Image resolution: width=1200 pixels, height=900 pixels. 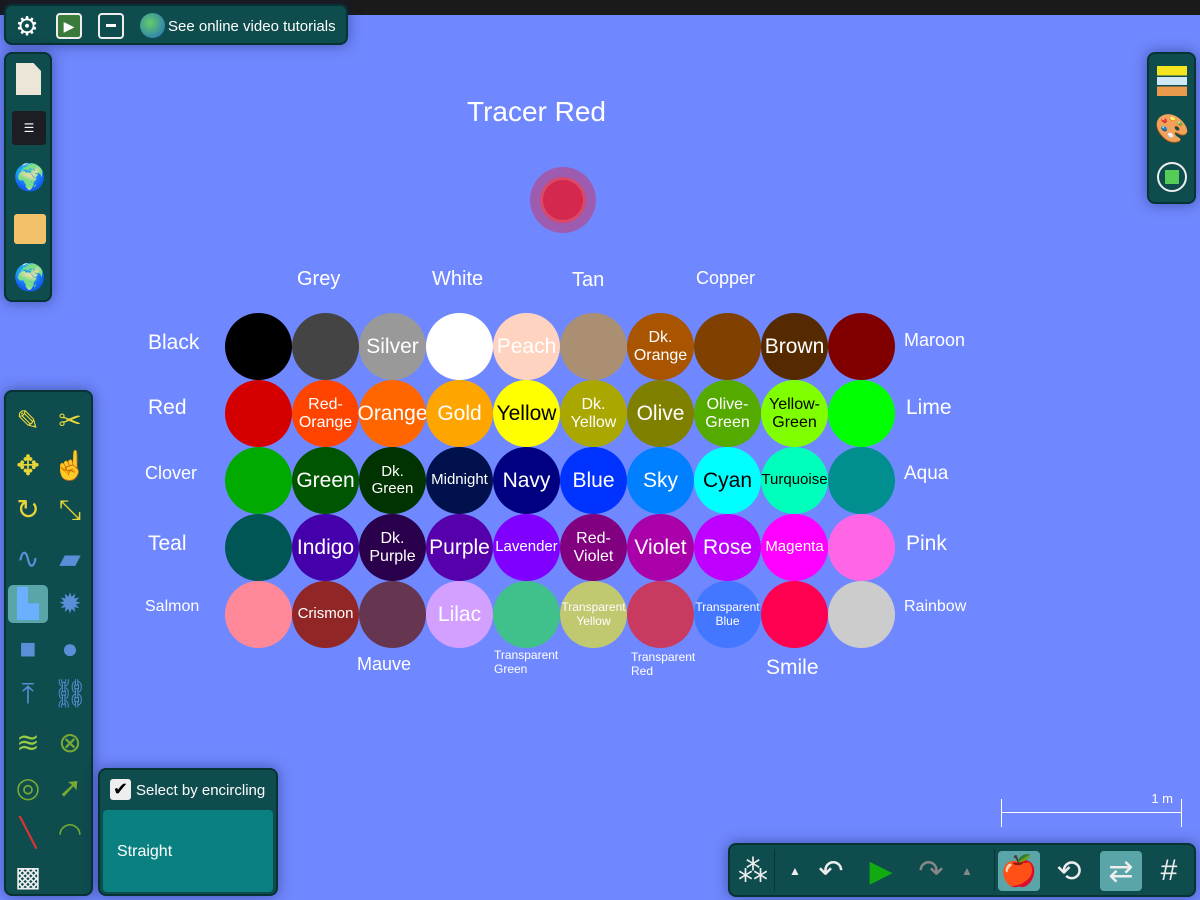 I want to click on color-swatch: Peach, so click(x=526, y=346).